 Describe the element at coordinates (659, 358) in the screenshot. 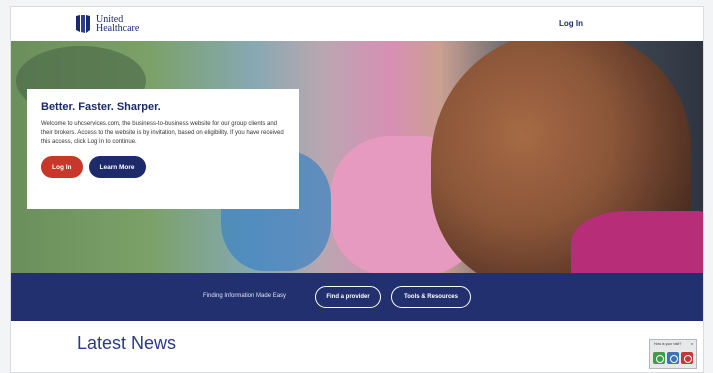

I see `smile-face-icon` at that location.